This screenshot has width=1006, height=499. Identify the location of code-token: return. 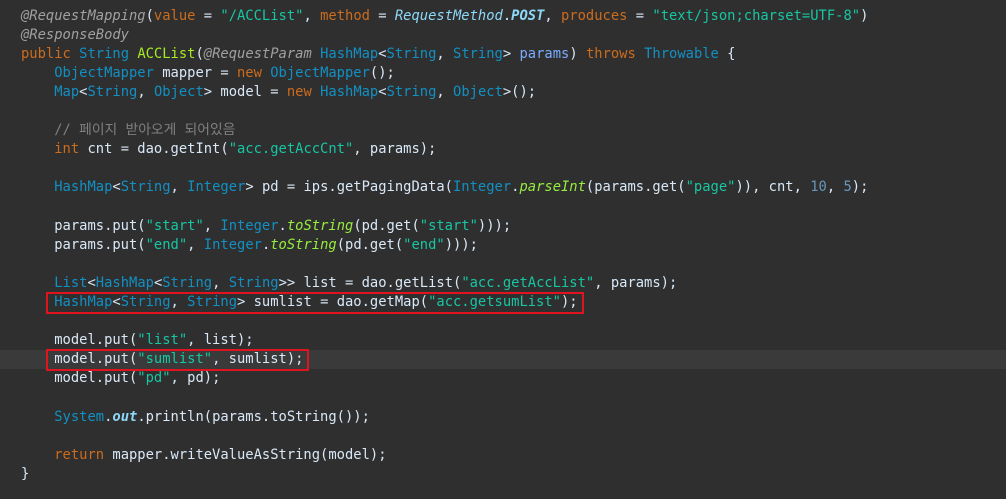
(79, 454).